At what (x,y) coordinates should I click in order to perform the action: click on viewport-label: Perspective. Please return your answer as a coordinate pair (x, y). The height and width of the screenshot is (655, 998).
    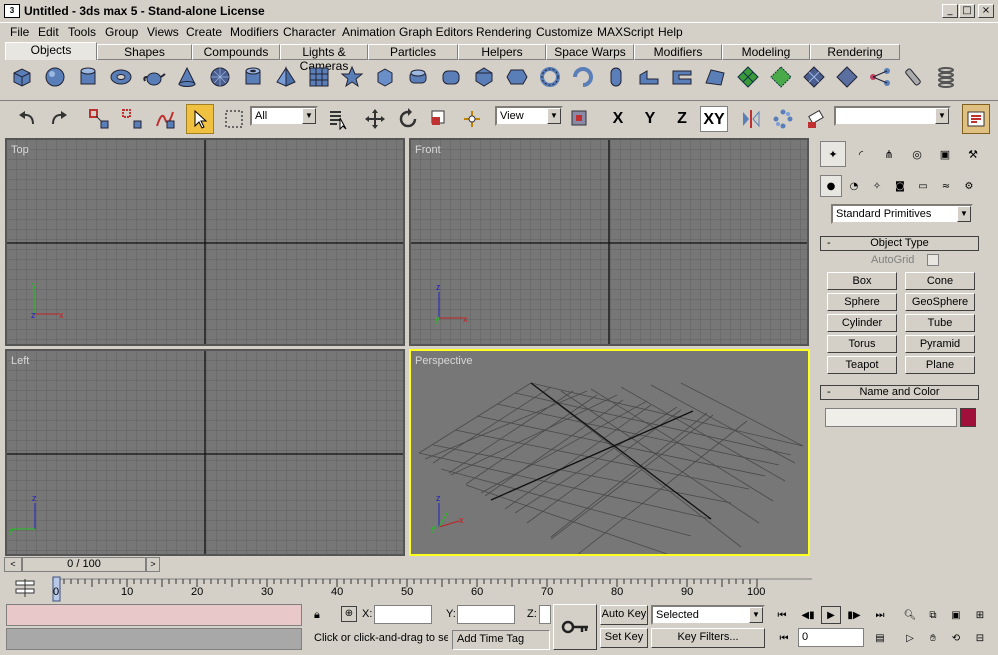
    Looking at the image, I should click on (443, 361).